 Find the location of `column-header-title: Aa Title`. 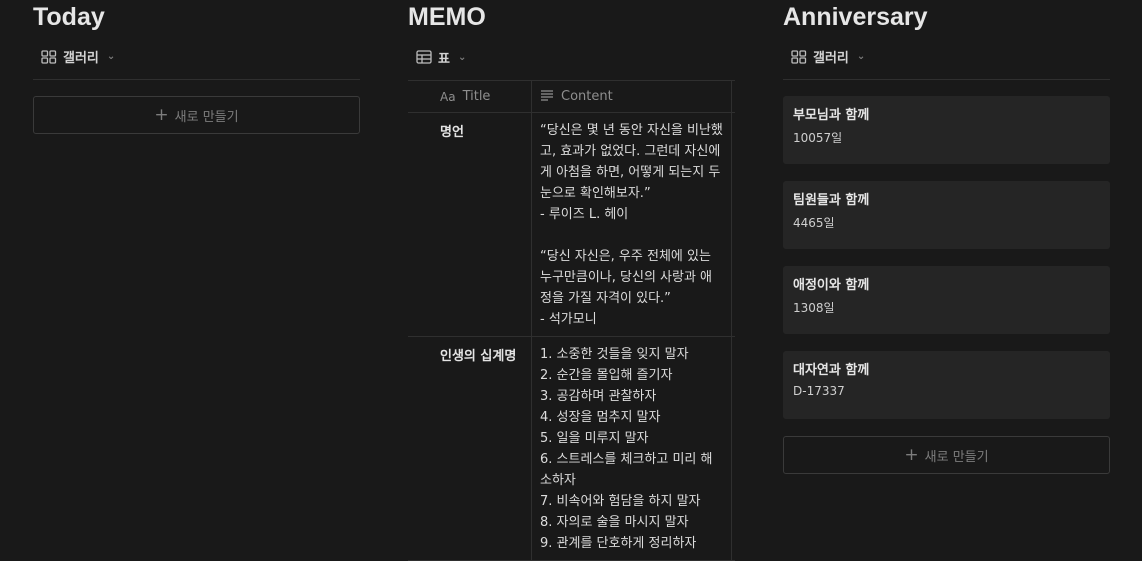

column-header-title: Aa Title is located at coordinates (469, 96).